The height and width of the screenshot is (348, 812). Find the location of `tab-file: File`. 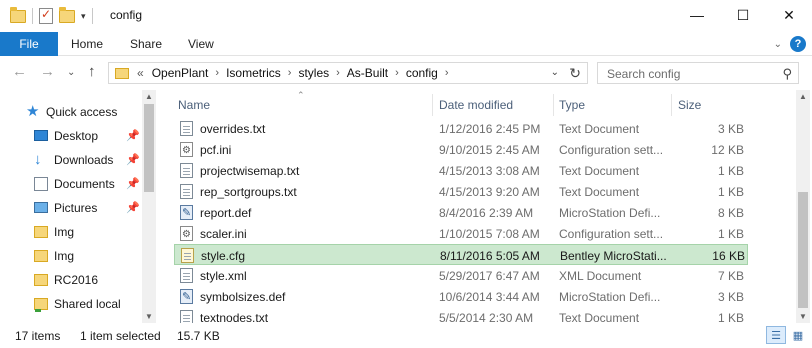

tab-file: File is located at coordinates (29, 44).